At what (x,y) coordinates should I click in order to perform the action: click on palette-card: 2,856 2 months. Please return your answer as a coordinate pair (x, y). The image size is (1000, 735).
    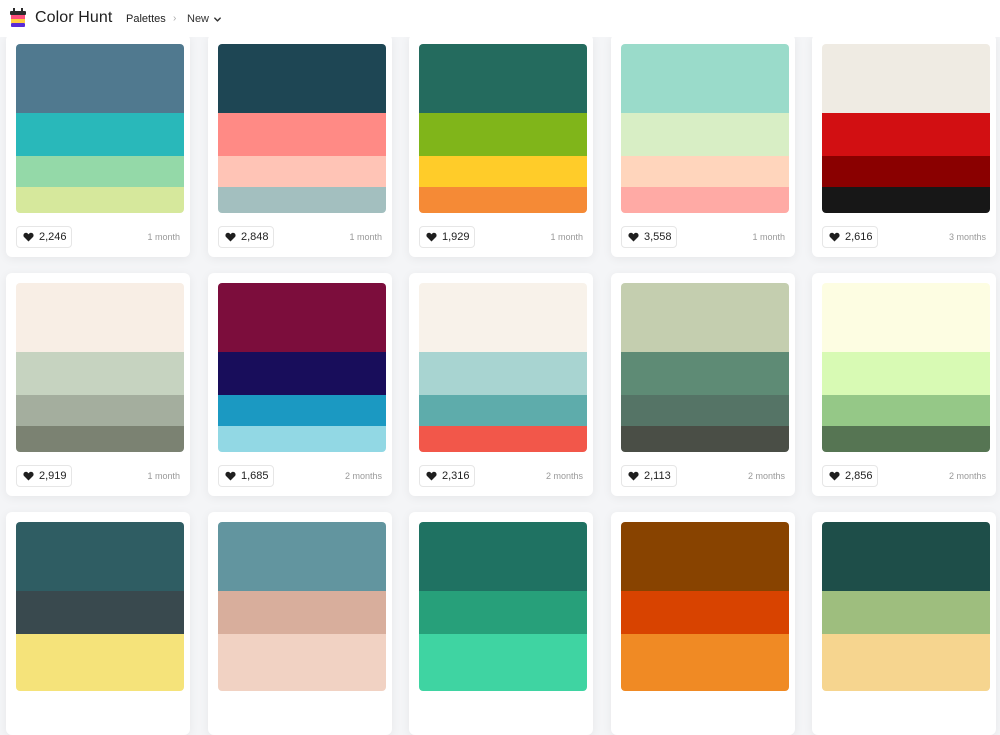
    Looking at the image, I should click on (904, 384).